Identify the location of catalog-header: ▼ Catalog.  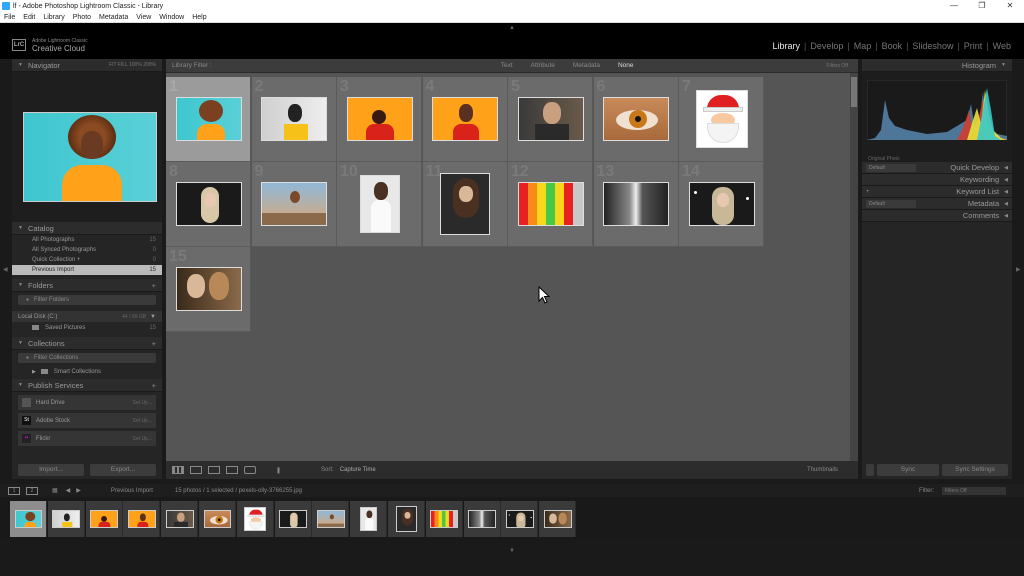
(87, 228).